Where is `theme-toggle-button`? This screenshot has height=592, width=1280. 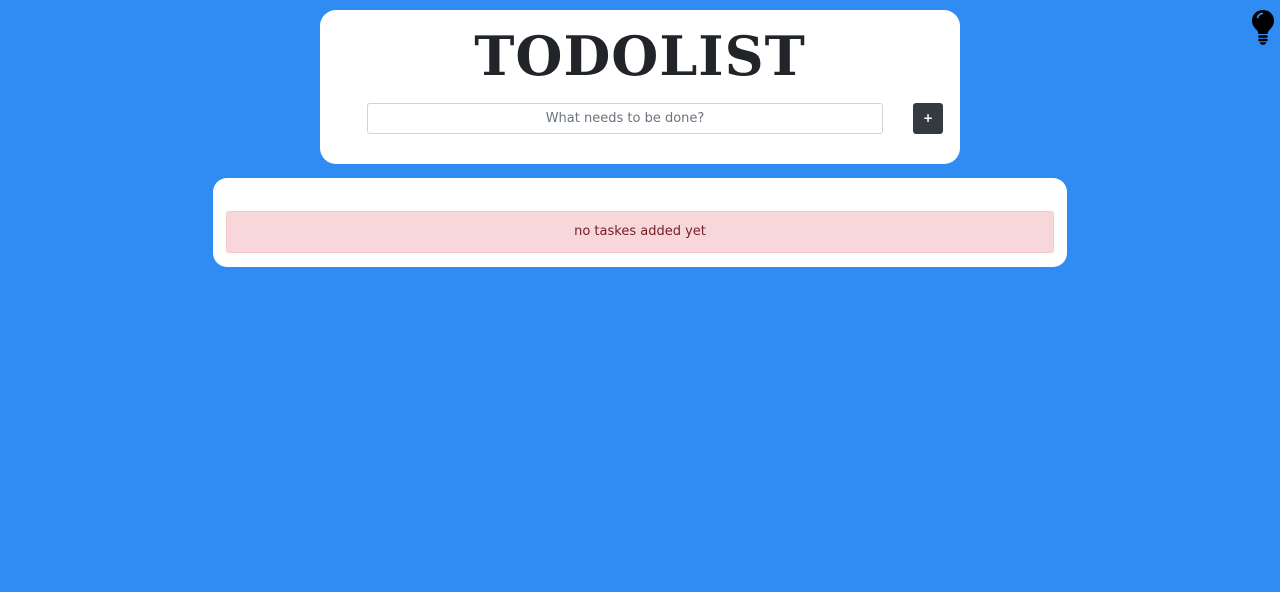
theme-toggle-button is located at coordinates (1263, 27).